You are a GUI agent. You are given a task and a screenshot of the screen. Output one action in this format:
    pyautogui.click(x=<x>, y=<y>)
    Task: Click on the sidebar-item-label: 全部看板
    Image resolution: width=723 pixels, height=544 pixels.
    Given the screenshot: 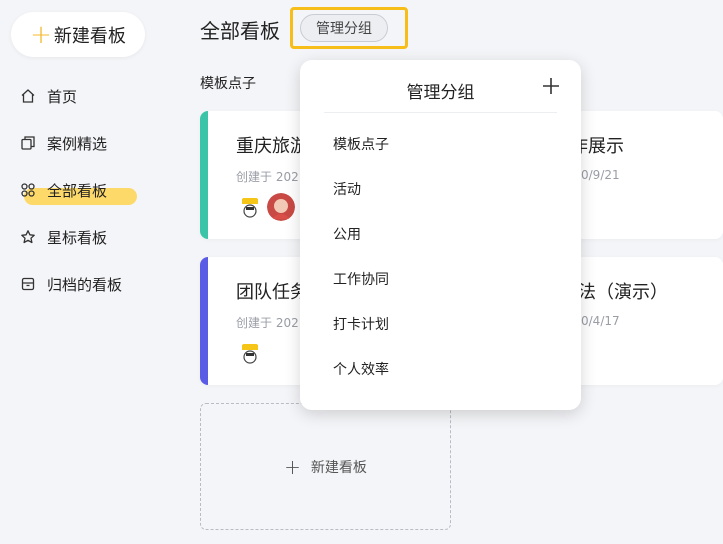 What is the action you would take?
    pyautogui.click(x=77, y=190)
    